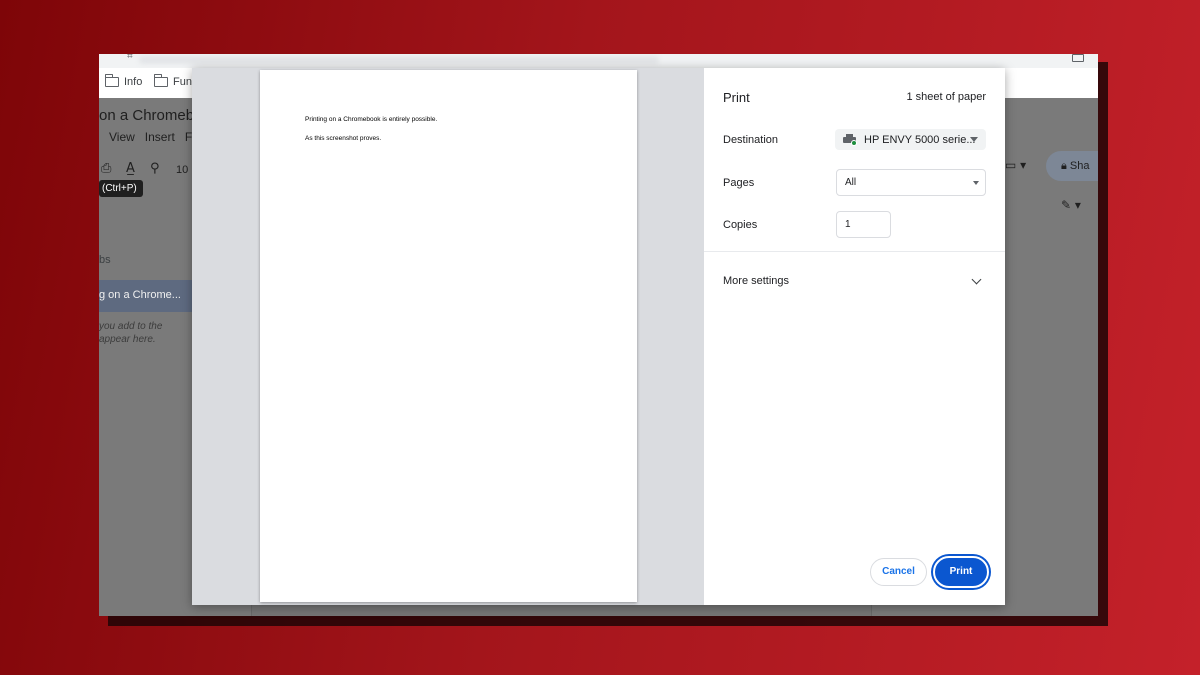 The height and width of the screenshot is (675, 1200). Describe the element at coordinates (182, 82) in the screenshot. I see `bookmark-label: Fun` at that location.